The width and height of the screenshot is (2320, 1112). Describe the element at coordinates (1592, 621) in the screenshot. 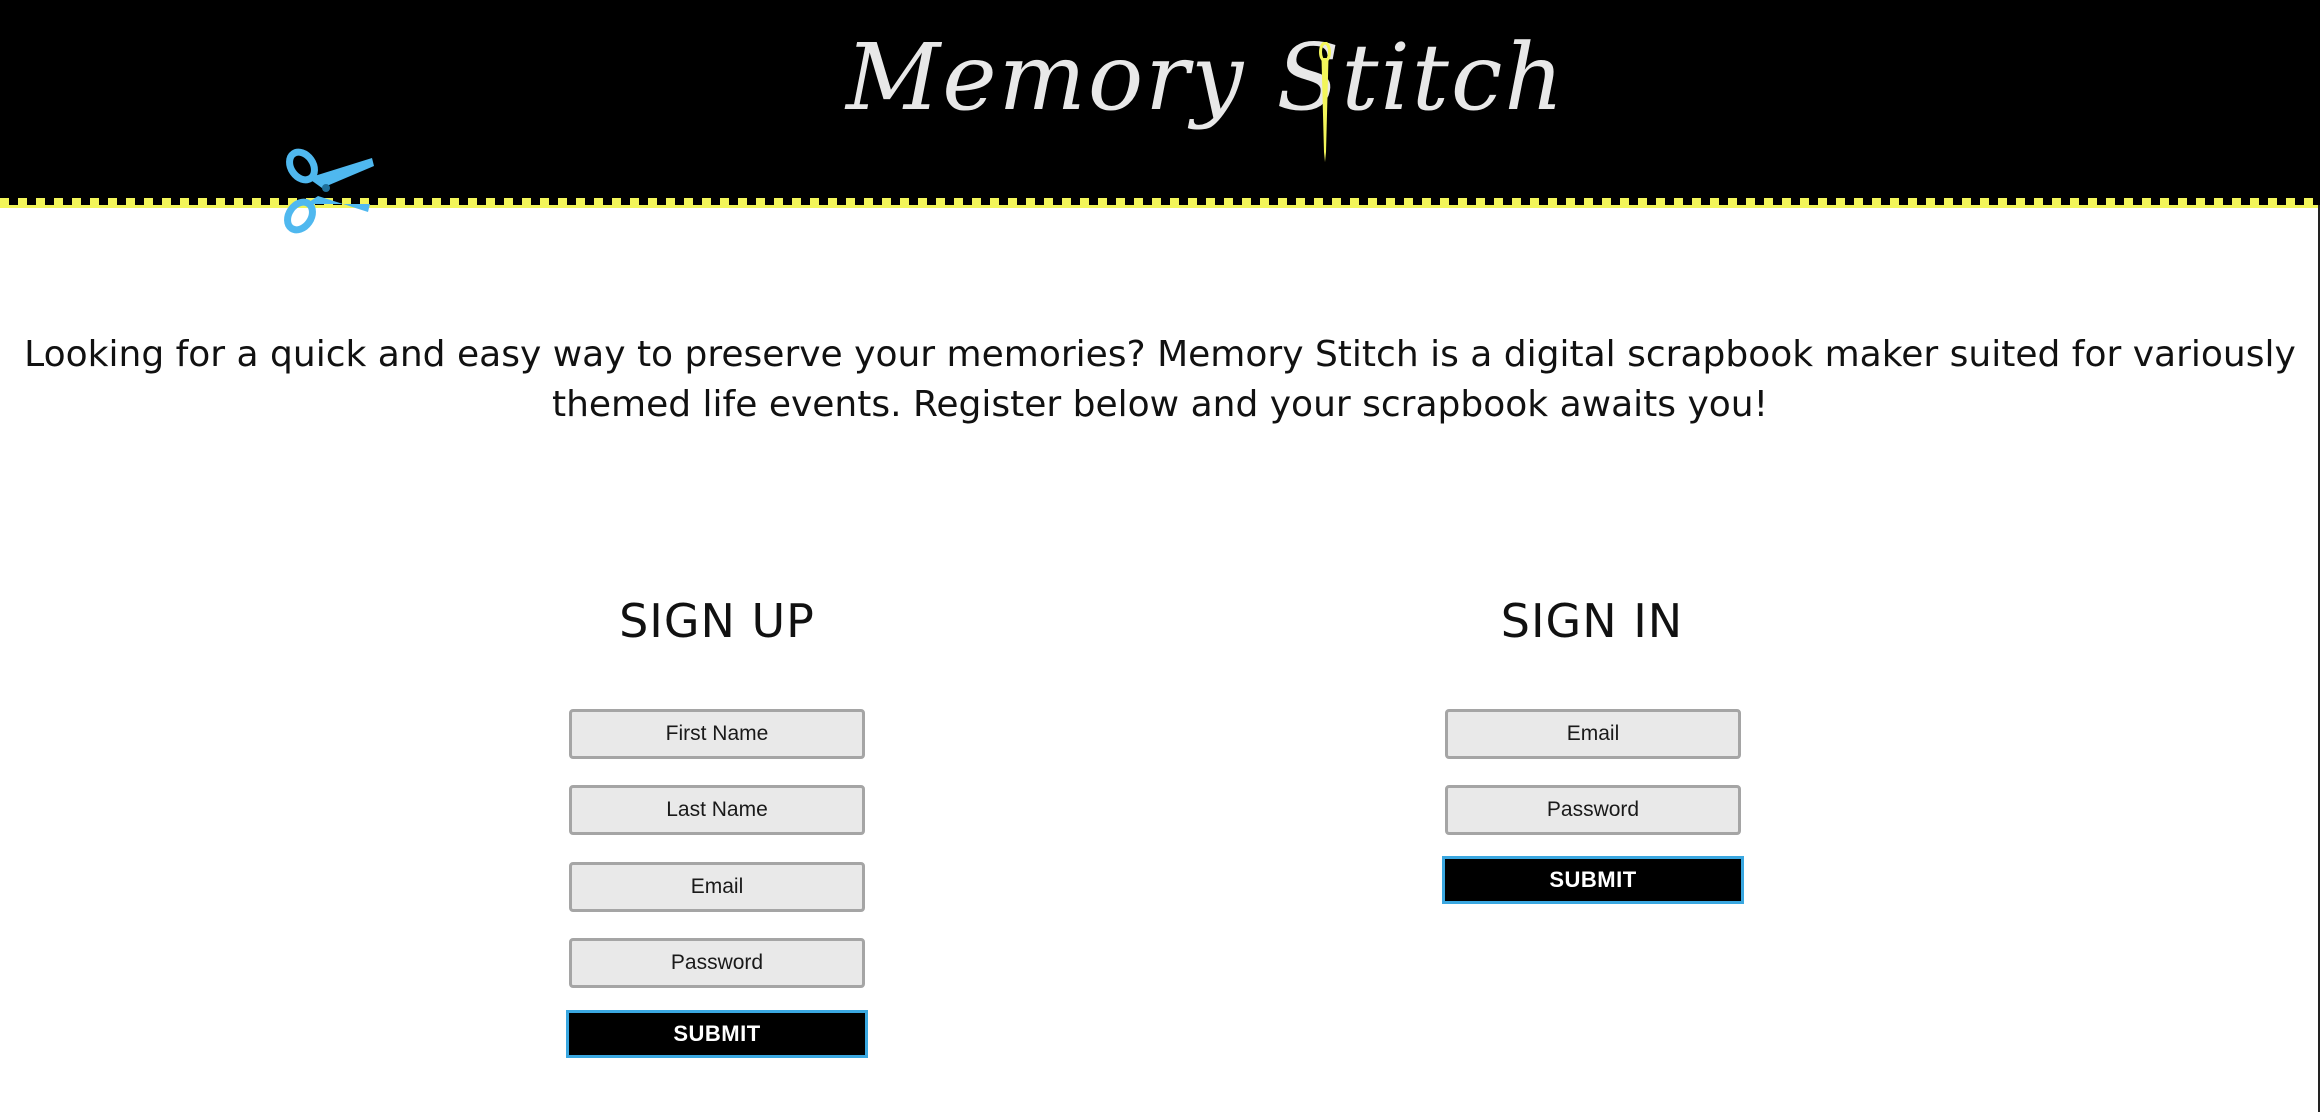

I see `signin-title: SIGN IN` at that location.